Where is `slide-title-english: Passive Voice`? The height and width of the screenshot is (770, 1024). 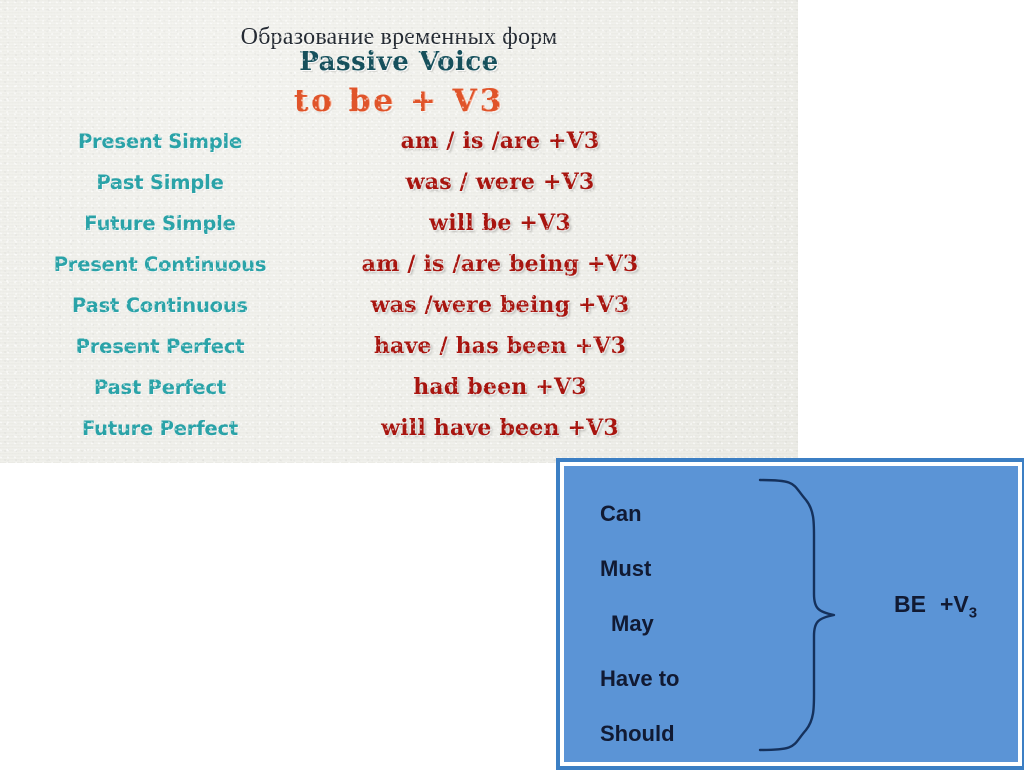 slide-title-english: Passive Voice is located at coordinates (399, 62).